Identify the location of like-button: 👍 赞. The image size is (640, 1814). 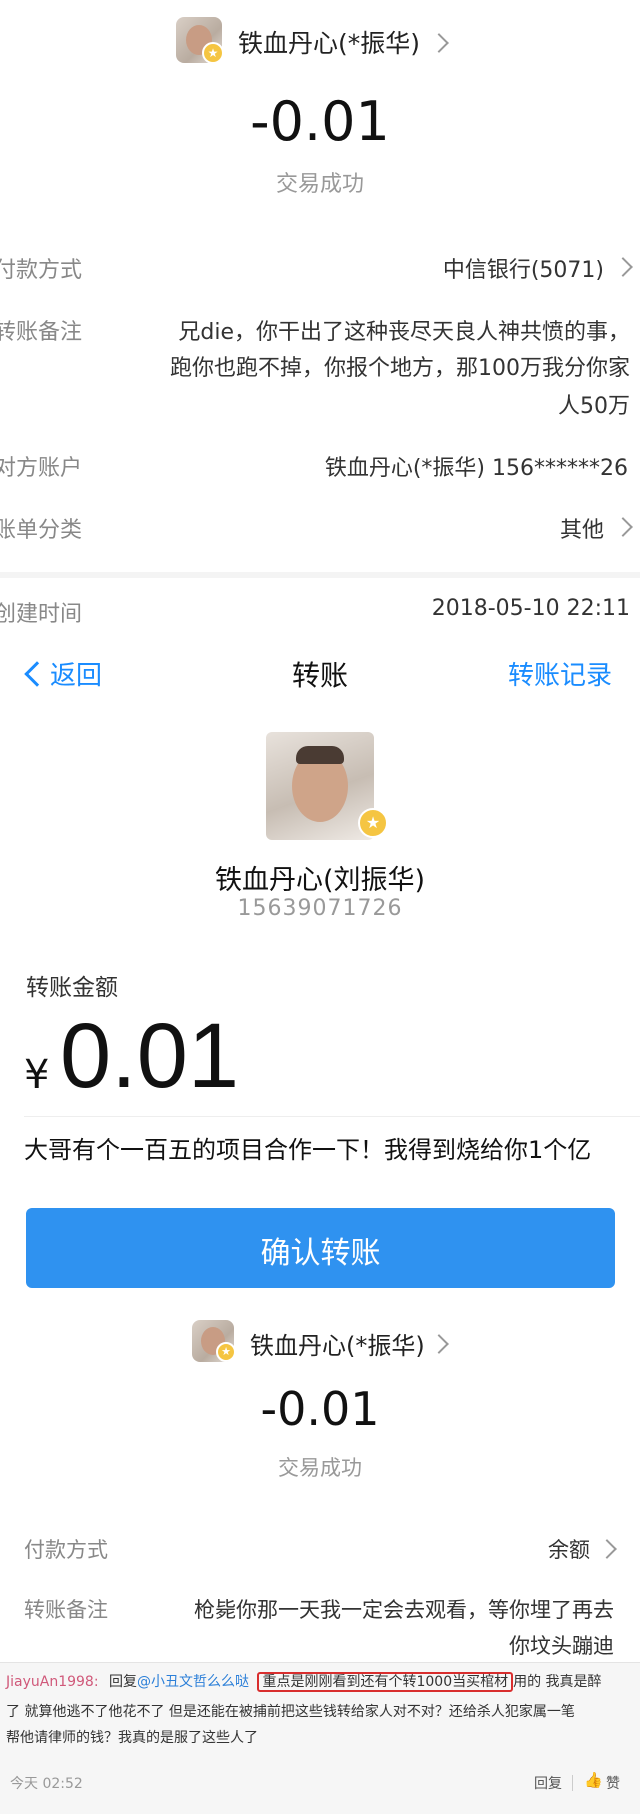
(609, 1782).